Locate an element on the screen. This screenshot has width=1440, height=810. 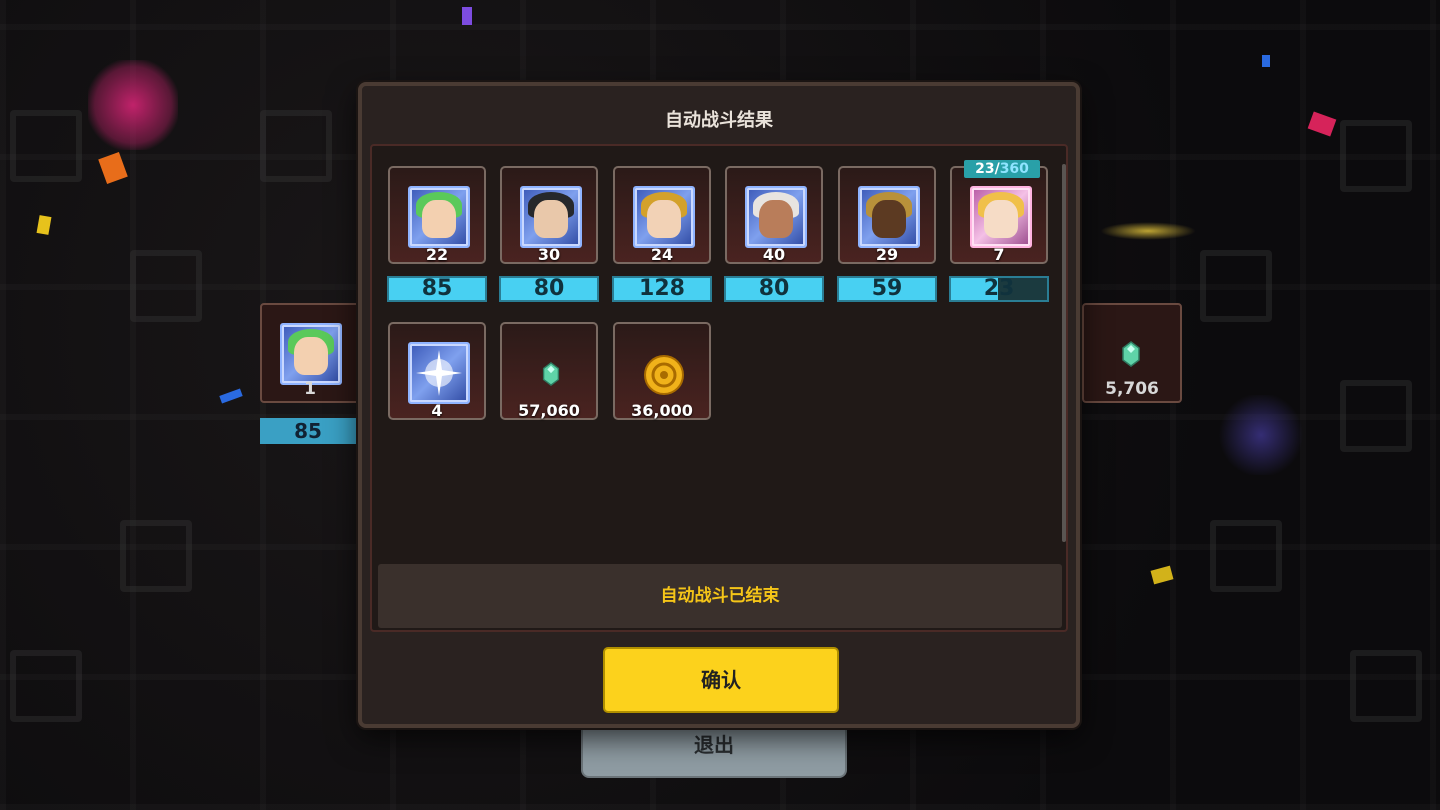
hero-level: 29 is located at coordinates (887, 254).